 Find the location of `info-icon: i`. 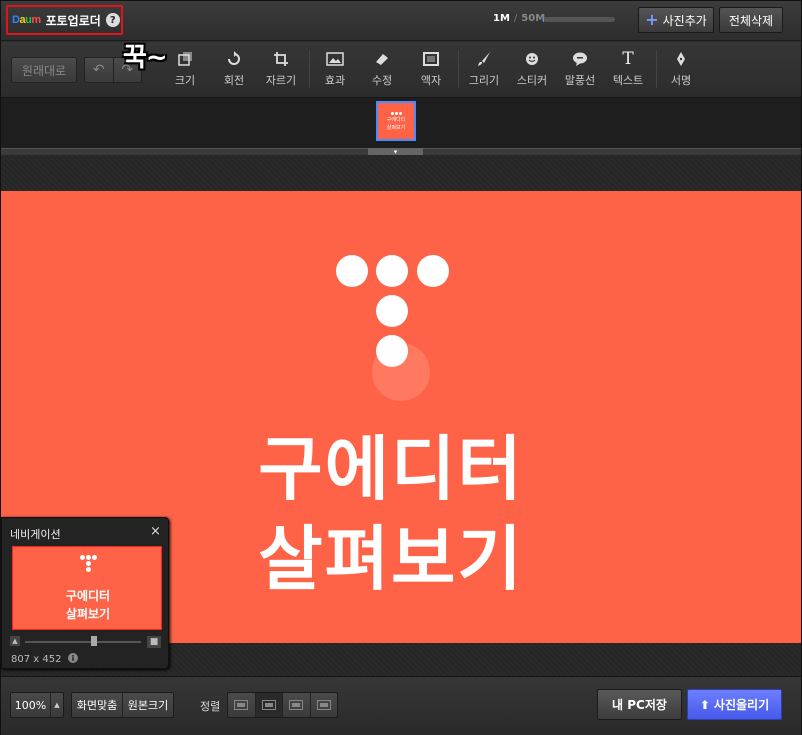

info-icon: i is located at coordinates (73, 658).